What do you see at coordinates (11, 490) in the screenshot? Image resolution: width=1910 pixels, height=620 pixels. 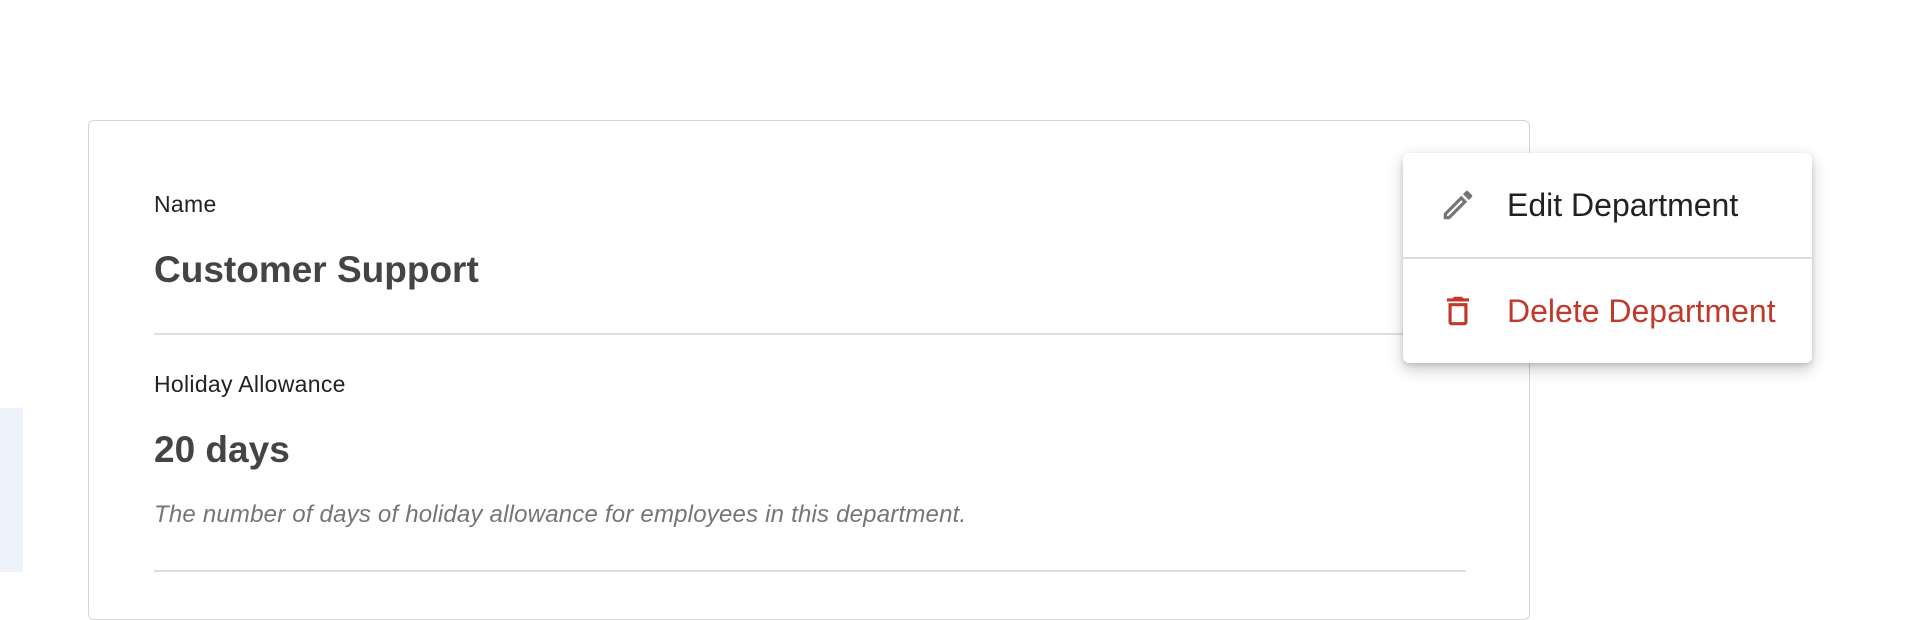 I see `side-panel-edge` at bounding box center [11, 490].